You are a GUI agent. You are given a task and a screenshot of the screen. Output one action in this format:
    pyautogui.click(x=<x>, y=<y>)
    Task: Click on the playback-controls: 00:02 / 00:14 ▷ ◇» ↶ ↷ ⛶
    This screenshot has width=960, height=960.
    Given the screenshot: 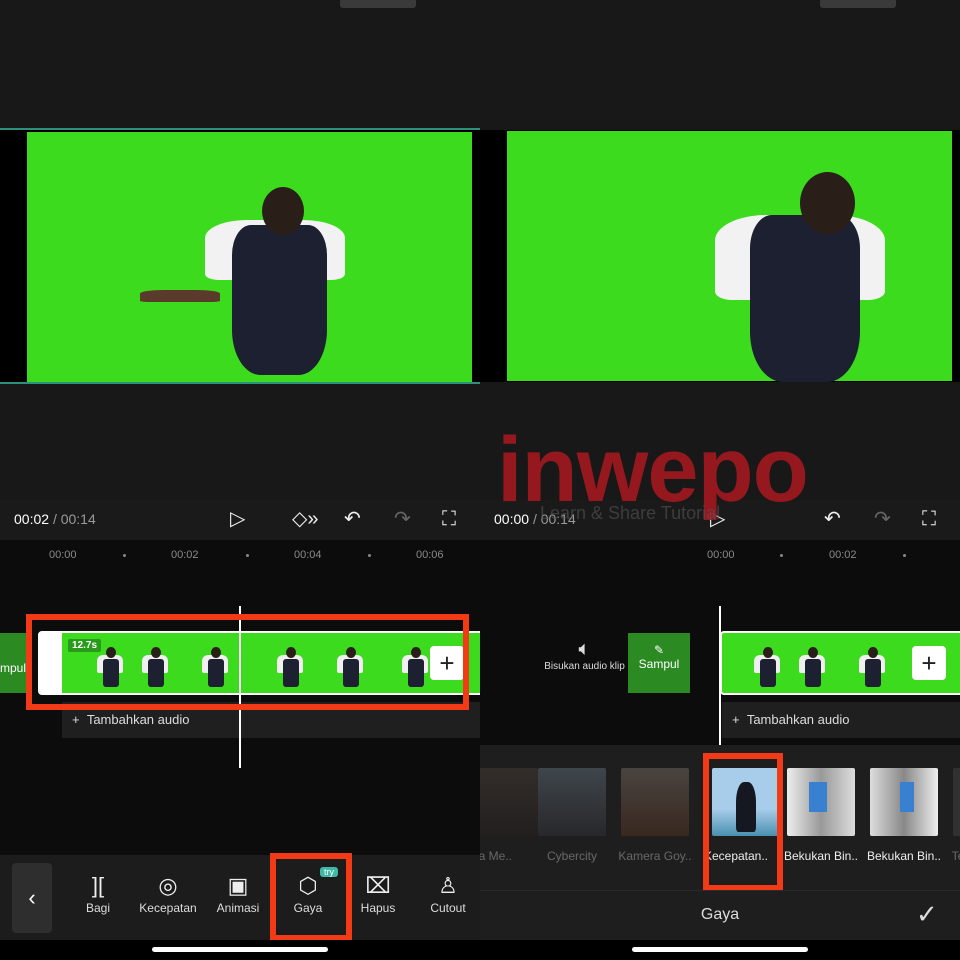 What is the action you would take?
    pyautogui.click(x=240, y=520)
    